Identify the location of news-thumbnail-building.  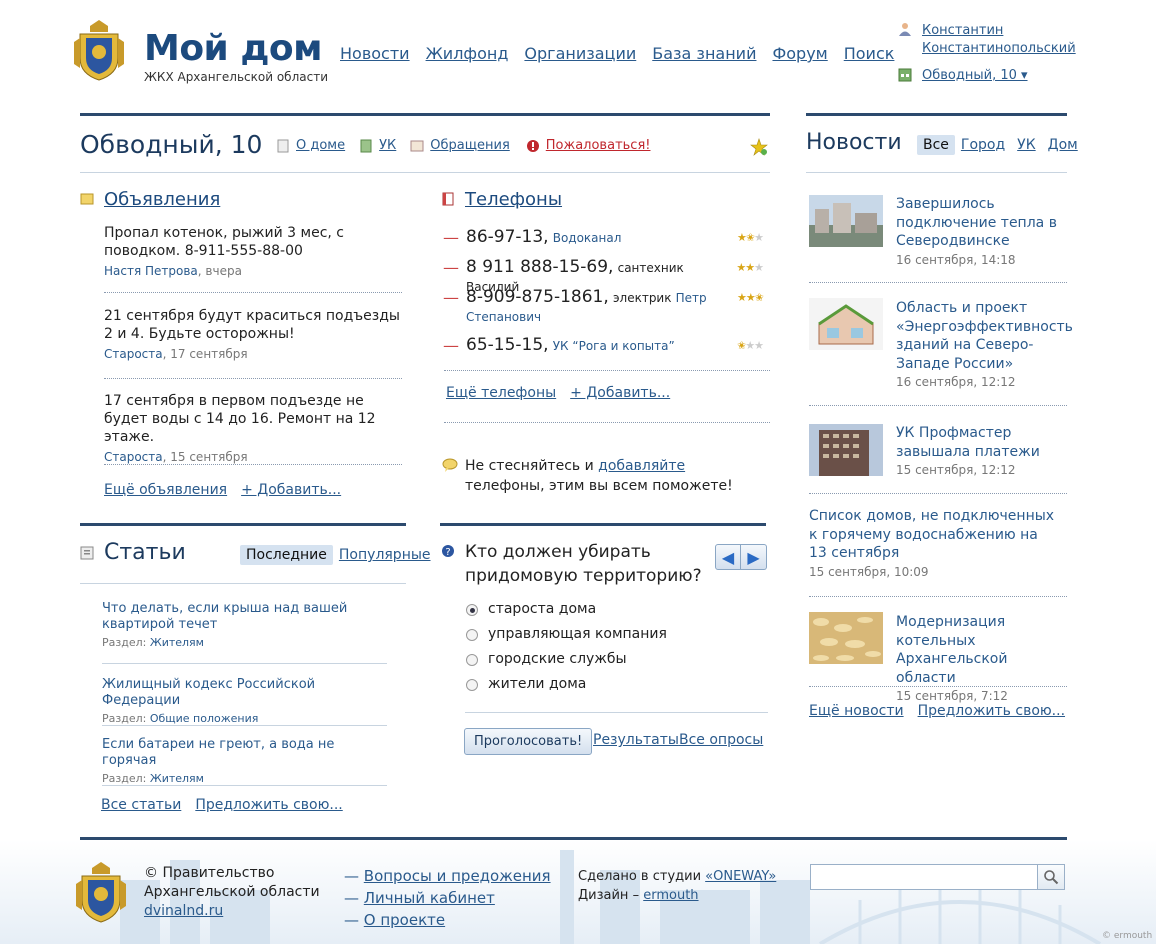
(846, 450).